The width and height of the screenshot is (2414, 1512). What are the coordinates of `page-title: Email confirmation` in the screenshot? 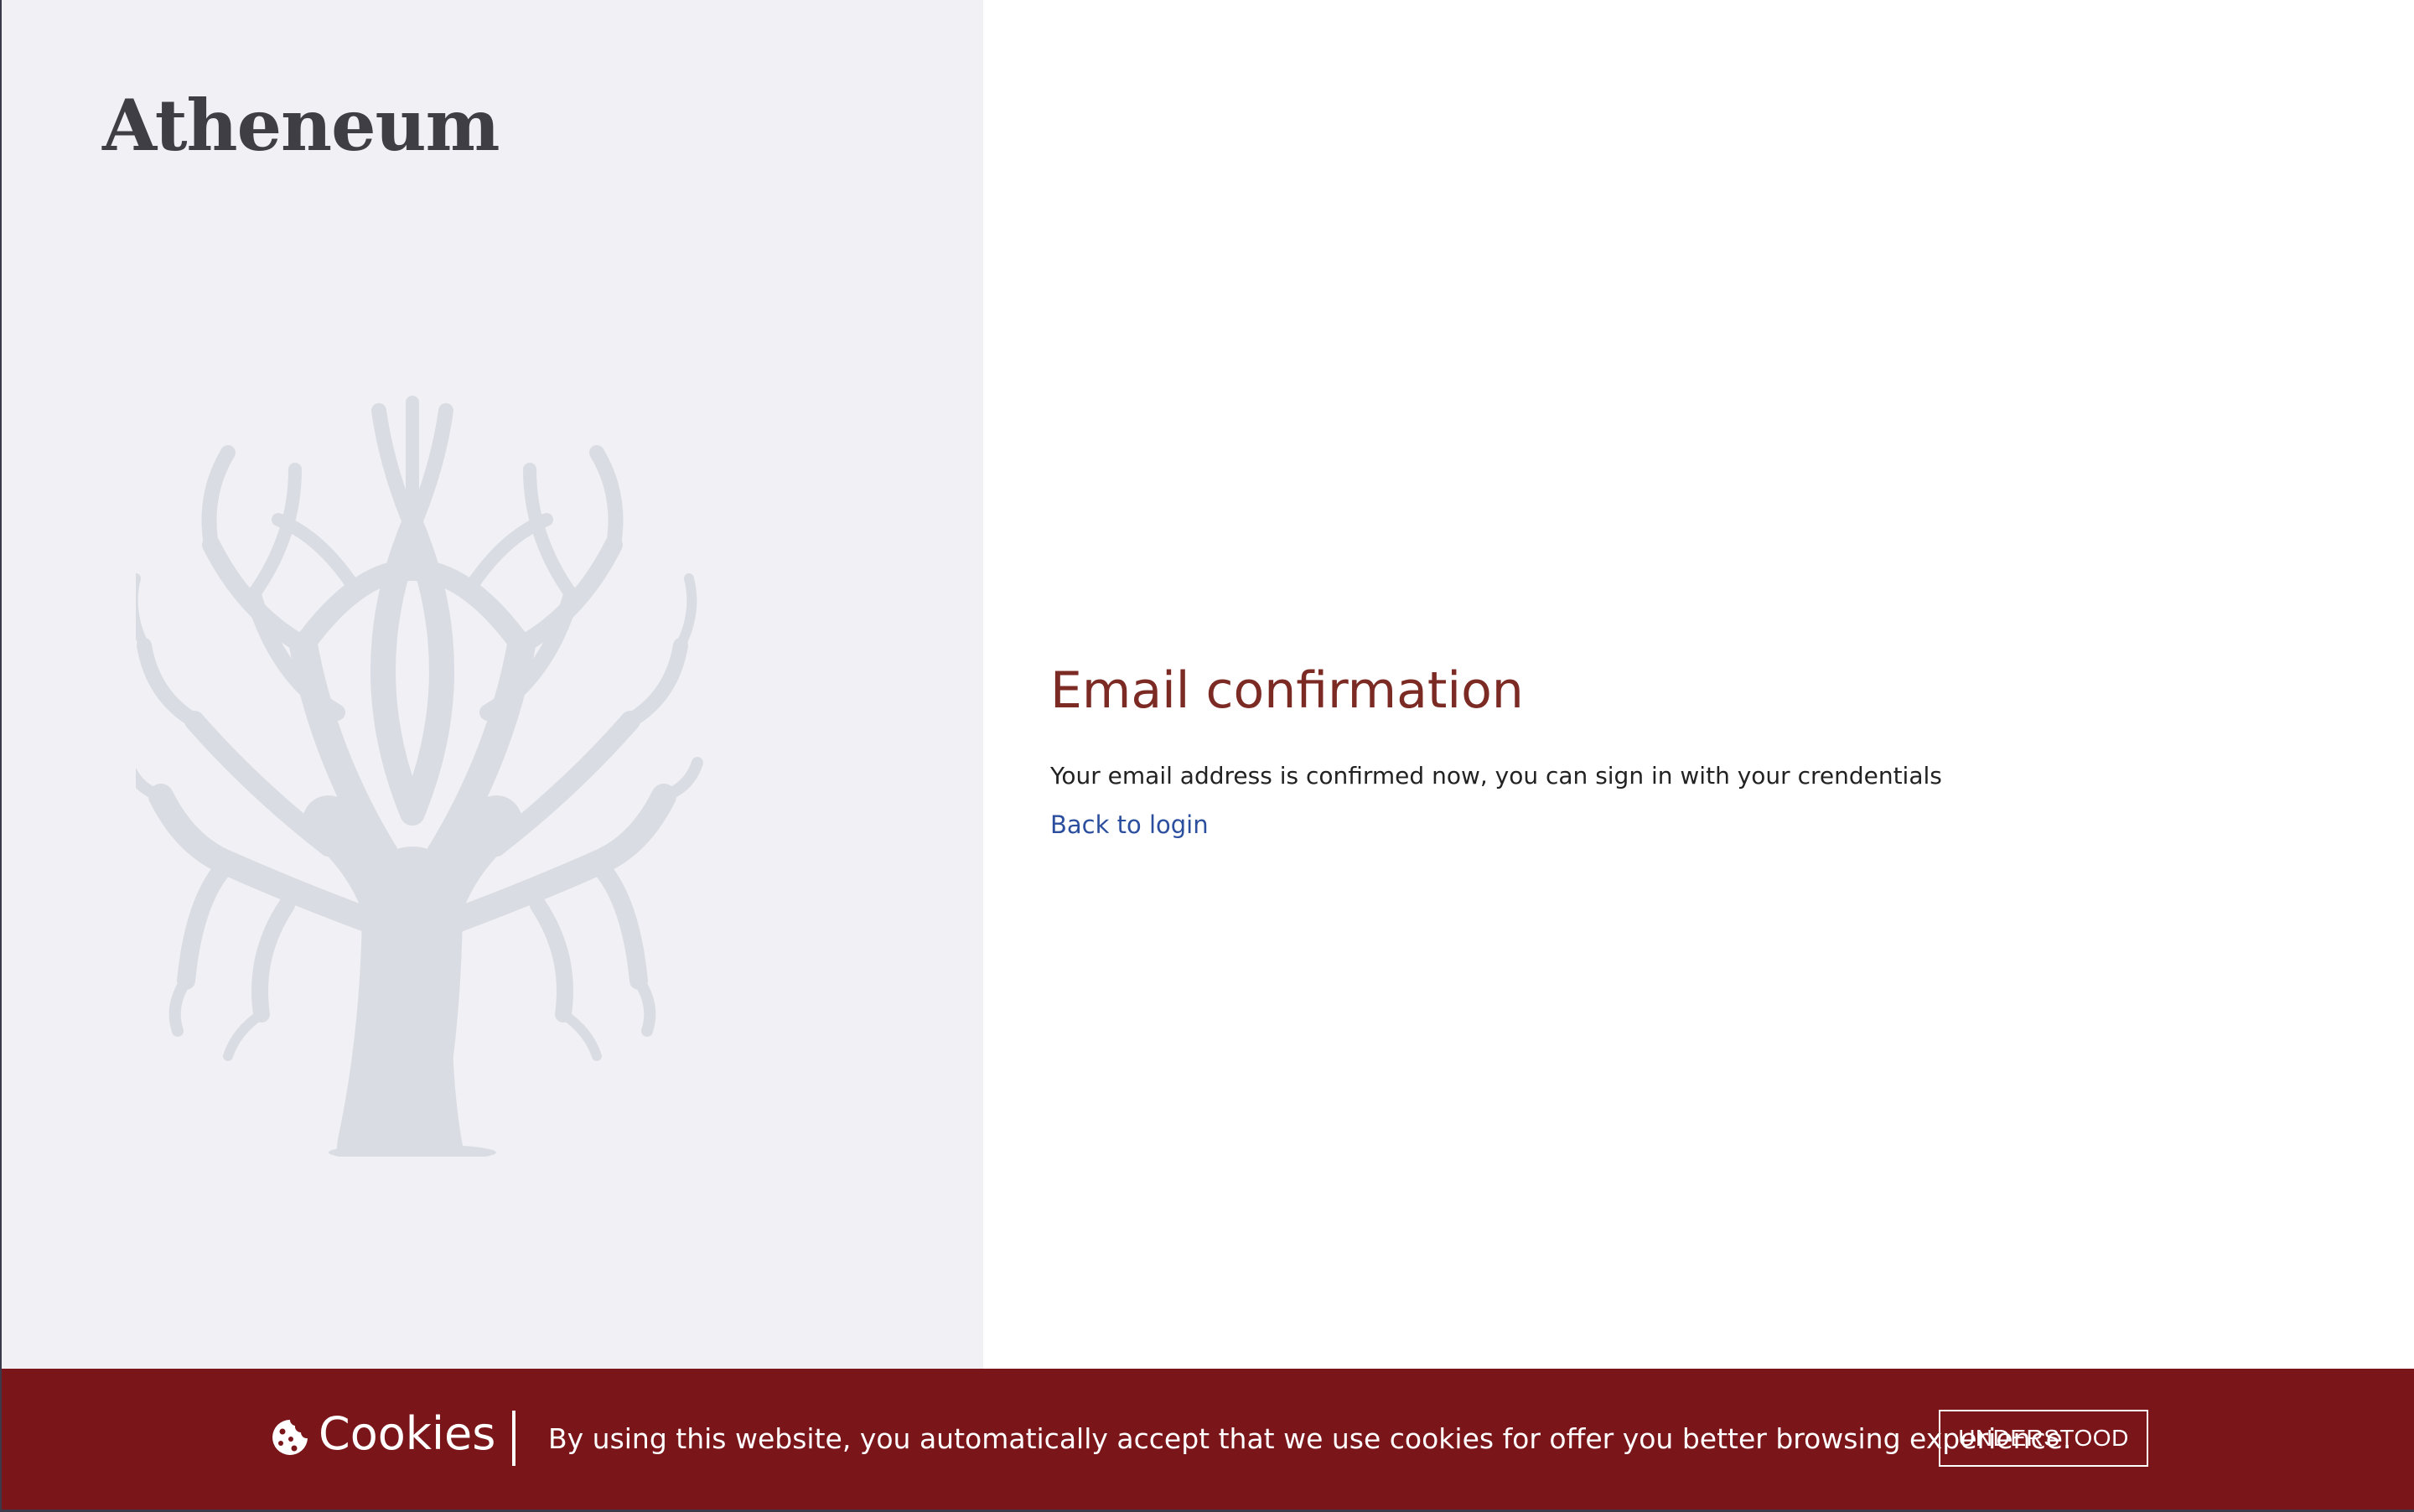 It's located at (1287, 690).